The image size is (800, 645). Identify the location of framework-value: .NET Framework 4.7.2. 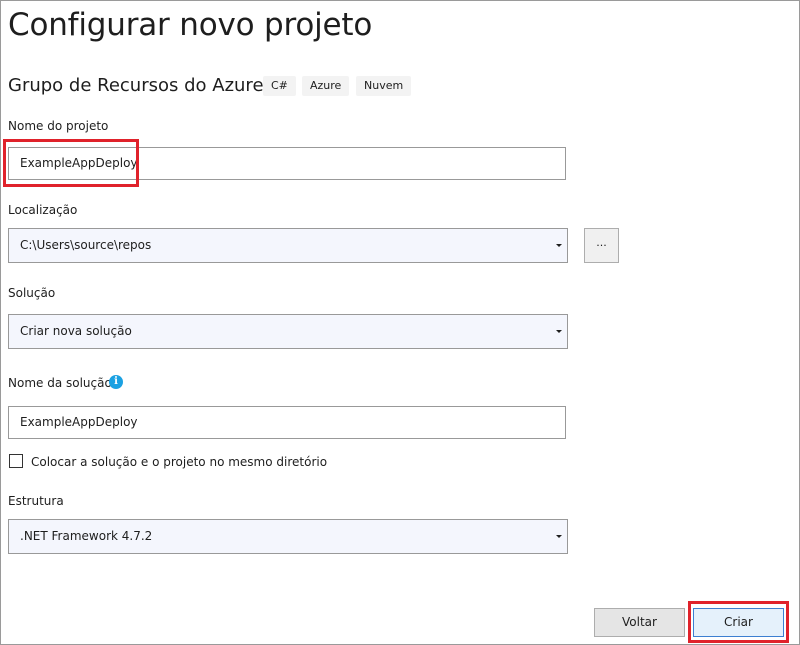
(86, 536).